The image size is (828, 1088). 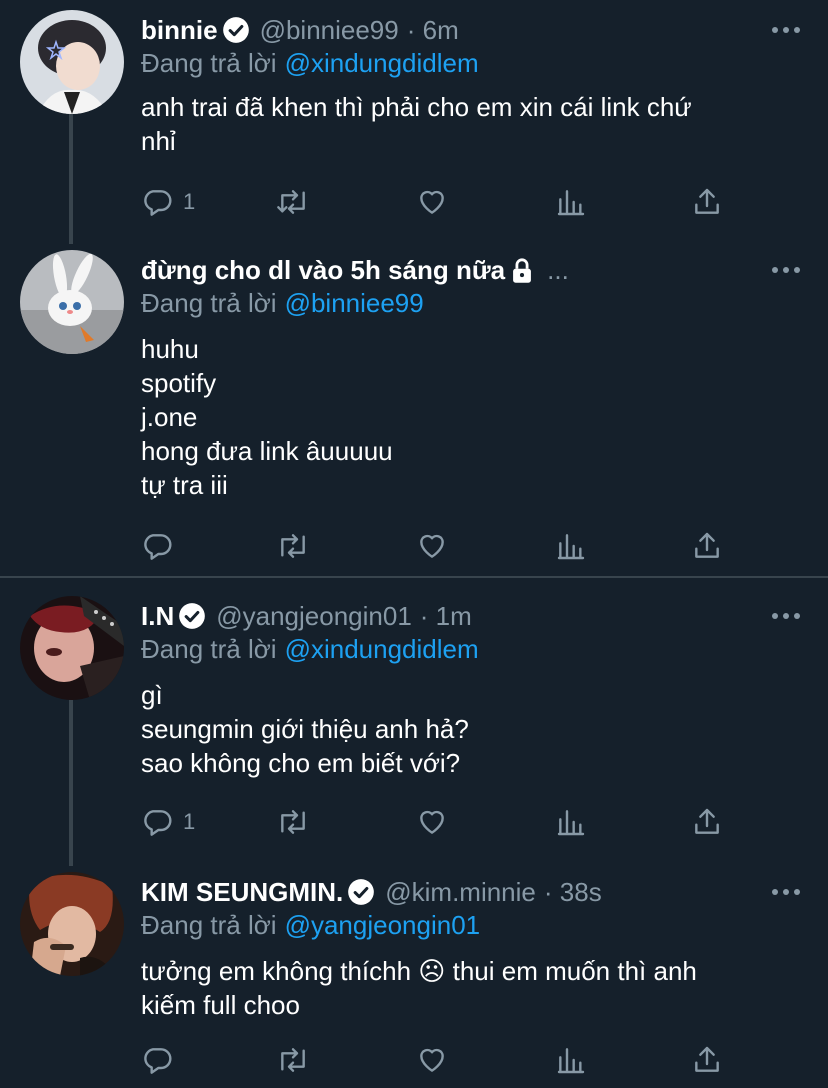 What do you see at coordinates (383, 925) in the screenshot?
I see `replying-mention: @yangjeongin01` at bounding box center [383, 925].